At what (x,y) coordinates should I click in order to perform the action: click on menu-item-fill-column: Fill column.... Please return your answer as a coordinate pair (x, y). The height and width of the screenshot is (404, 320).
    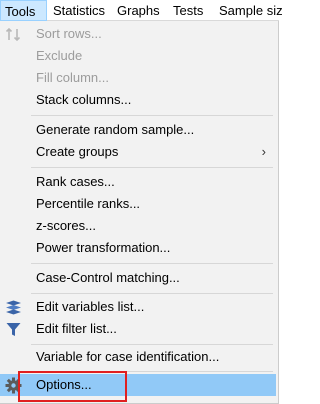
    Looking at the image, I should click on (138, 78).